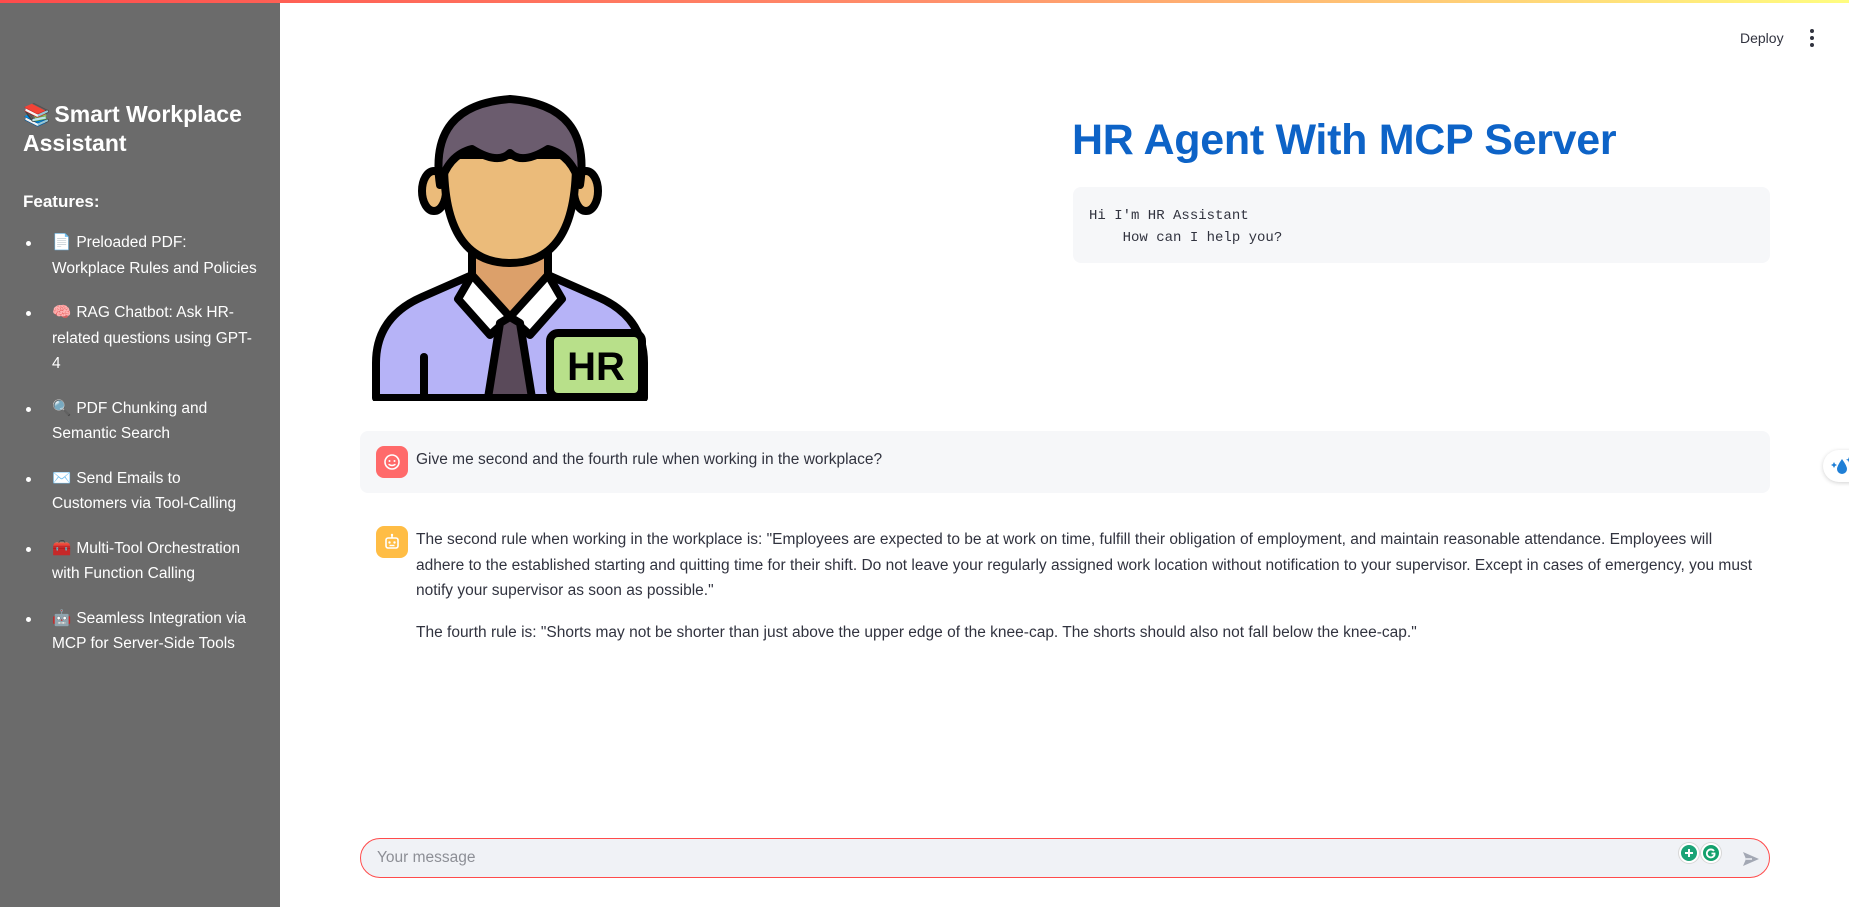 The width and height of the screenshot is (1849, 907). What do you see at coordinates (62, 478) in the screenshot?
I see `envelope-icon: ✉️` at bounding box center [62, 478].